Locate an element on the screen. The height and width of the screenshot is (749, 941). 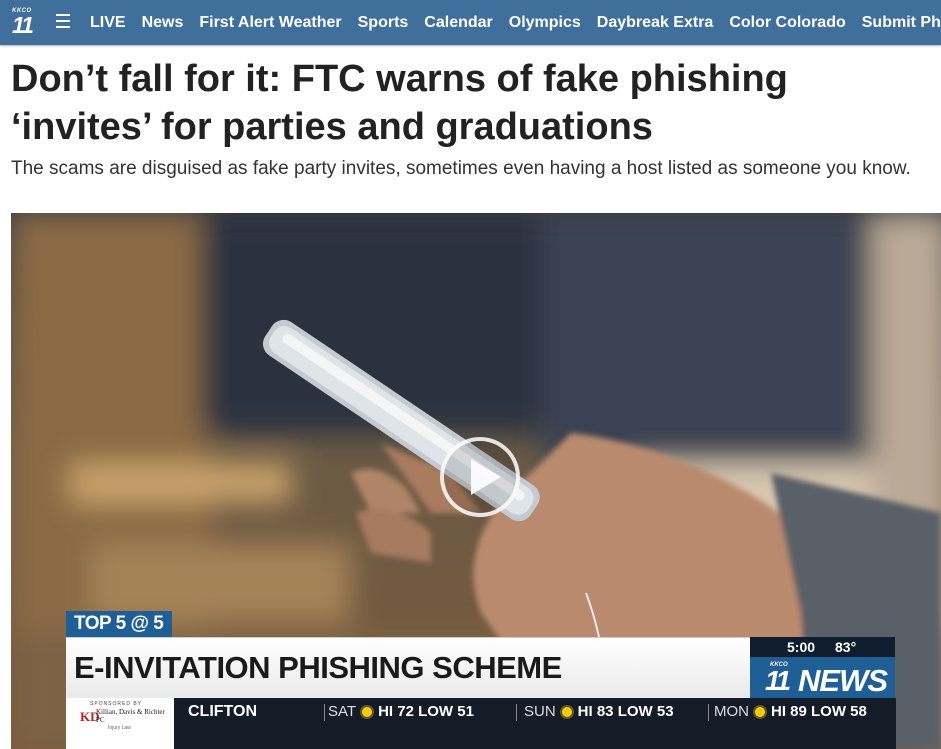
kkco-11-logo: KKCO 11 is located at coordinates (25, 22).